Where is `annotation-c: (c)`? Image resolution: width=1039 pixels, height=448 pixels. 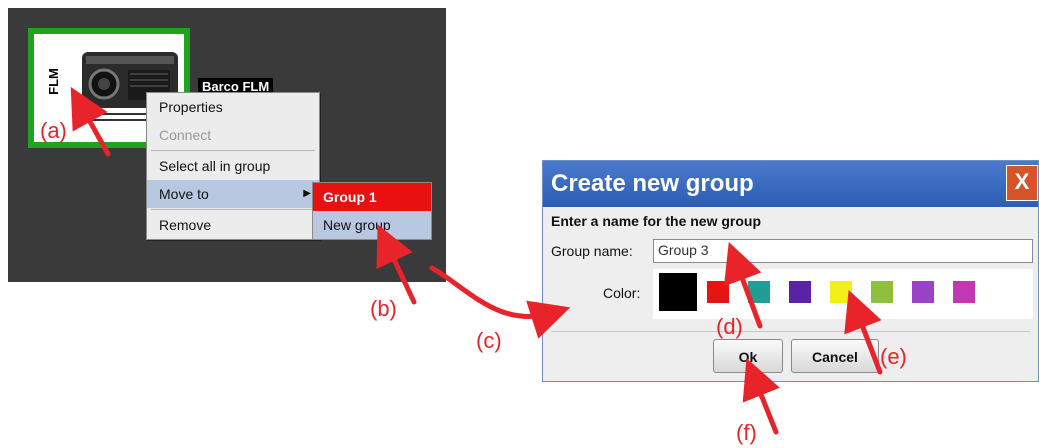 annotation-c: (c) is located at coordinates (489, 340).